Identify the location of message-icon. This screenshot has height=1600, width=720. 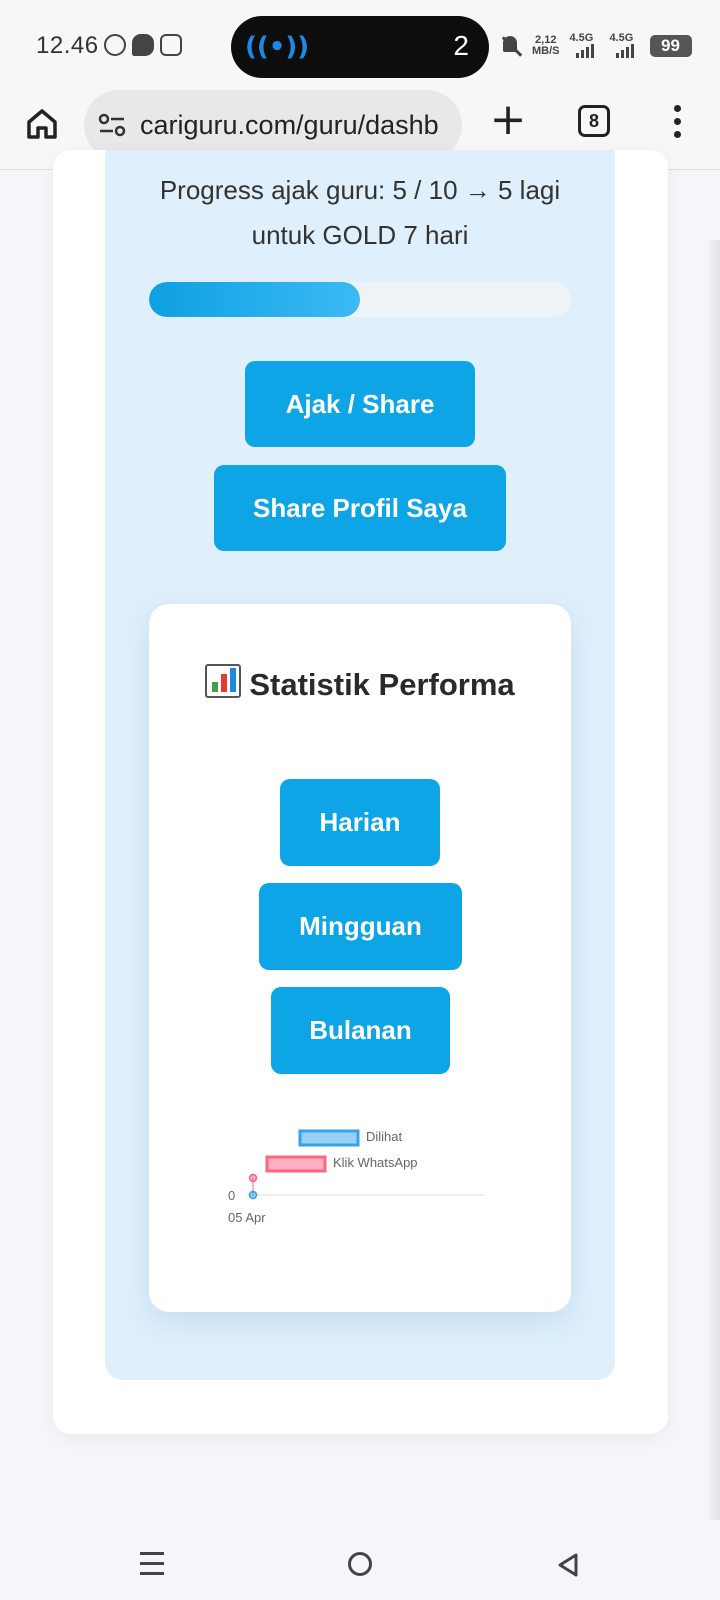
(143, 45).